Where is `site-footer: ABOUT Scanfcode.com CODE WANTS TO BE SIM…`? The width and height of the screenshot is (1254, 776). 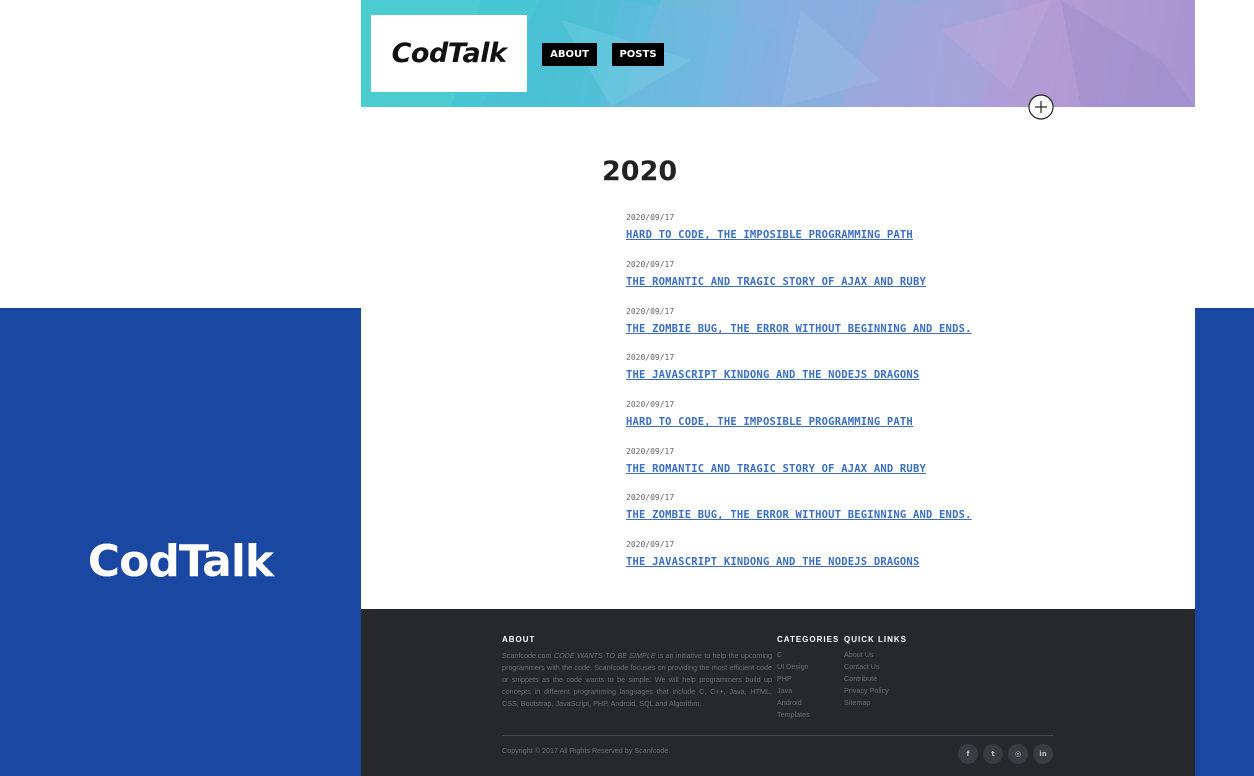 site-footer: ABOUT Scanfcode.com CODE WANTS TO BE SIM… is located at coordinates (778, 692).